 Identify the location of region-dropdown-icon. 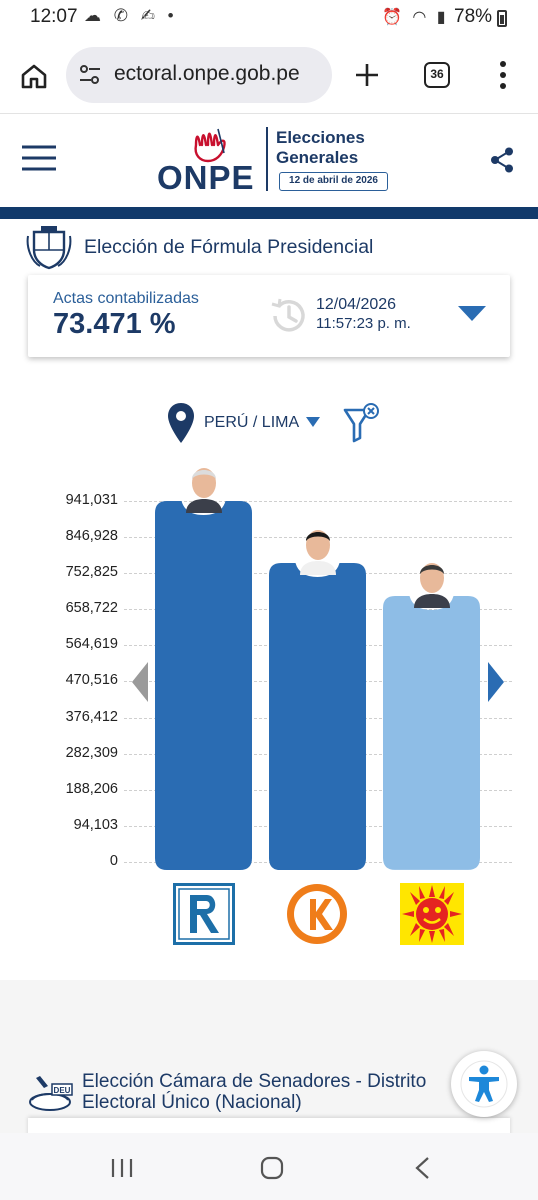
(313, 422).